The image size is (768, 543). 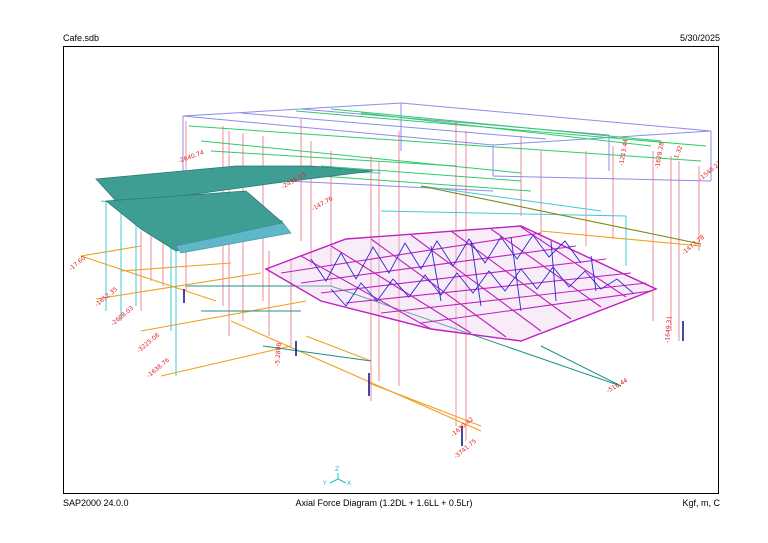 I want to click on force-label: -1628.28, so click(x=660, y=155).